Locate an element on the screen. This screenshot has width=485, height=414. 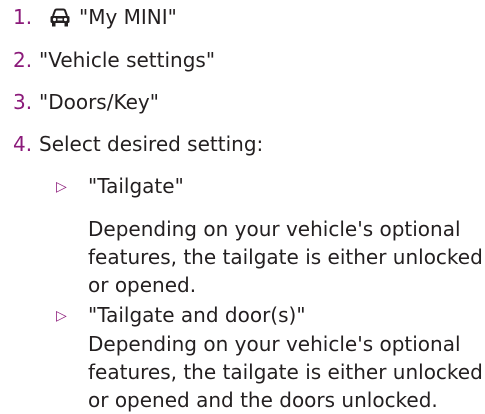
car-icon is located at coordinates (60, 18).